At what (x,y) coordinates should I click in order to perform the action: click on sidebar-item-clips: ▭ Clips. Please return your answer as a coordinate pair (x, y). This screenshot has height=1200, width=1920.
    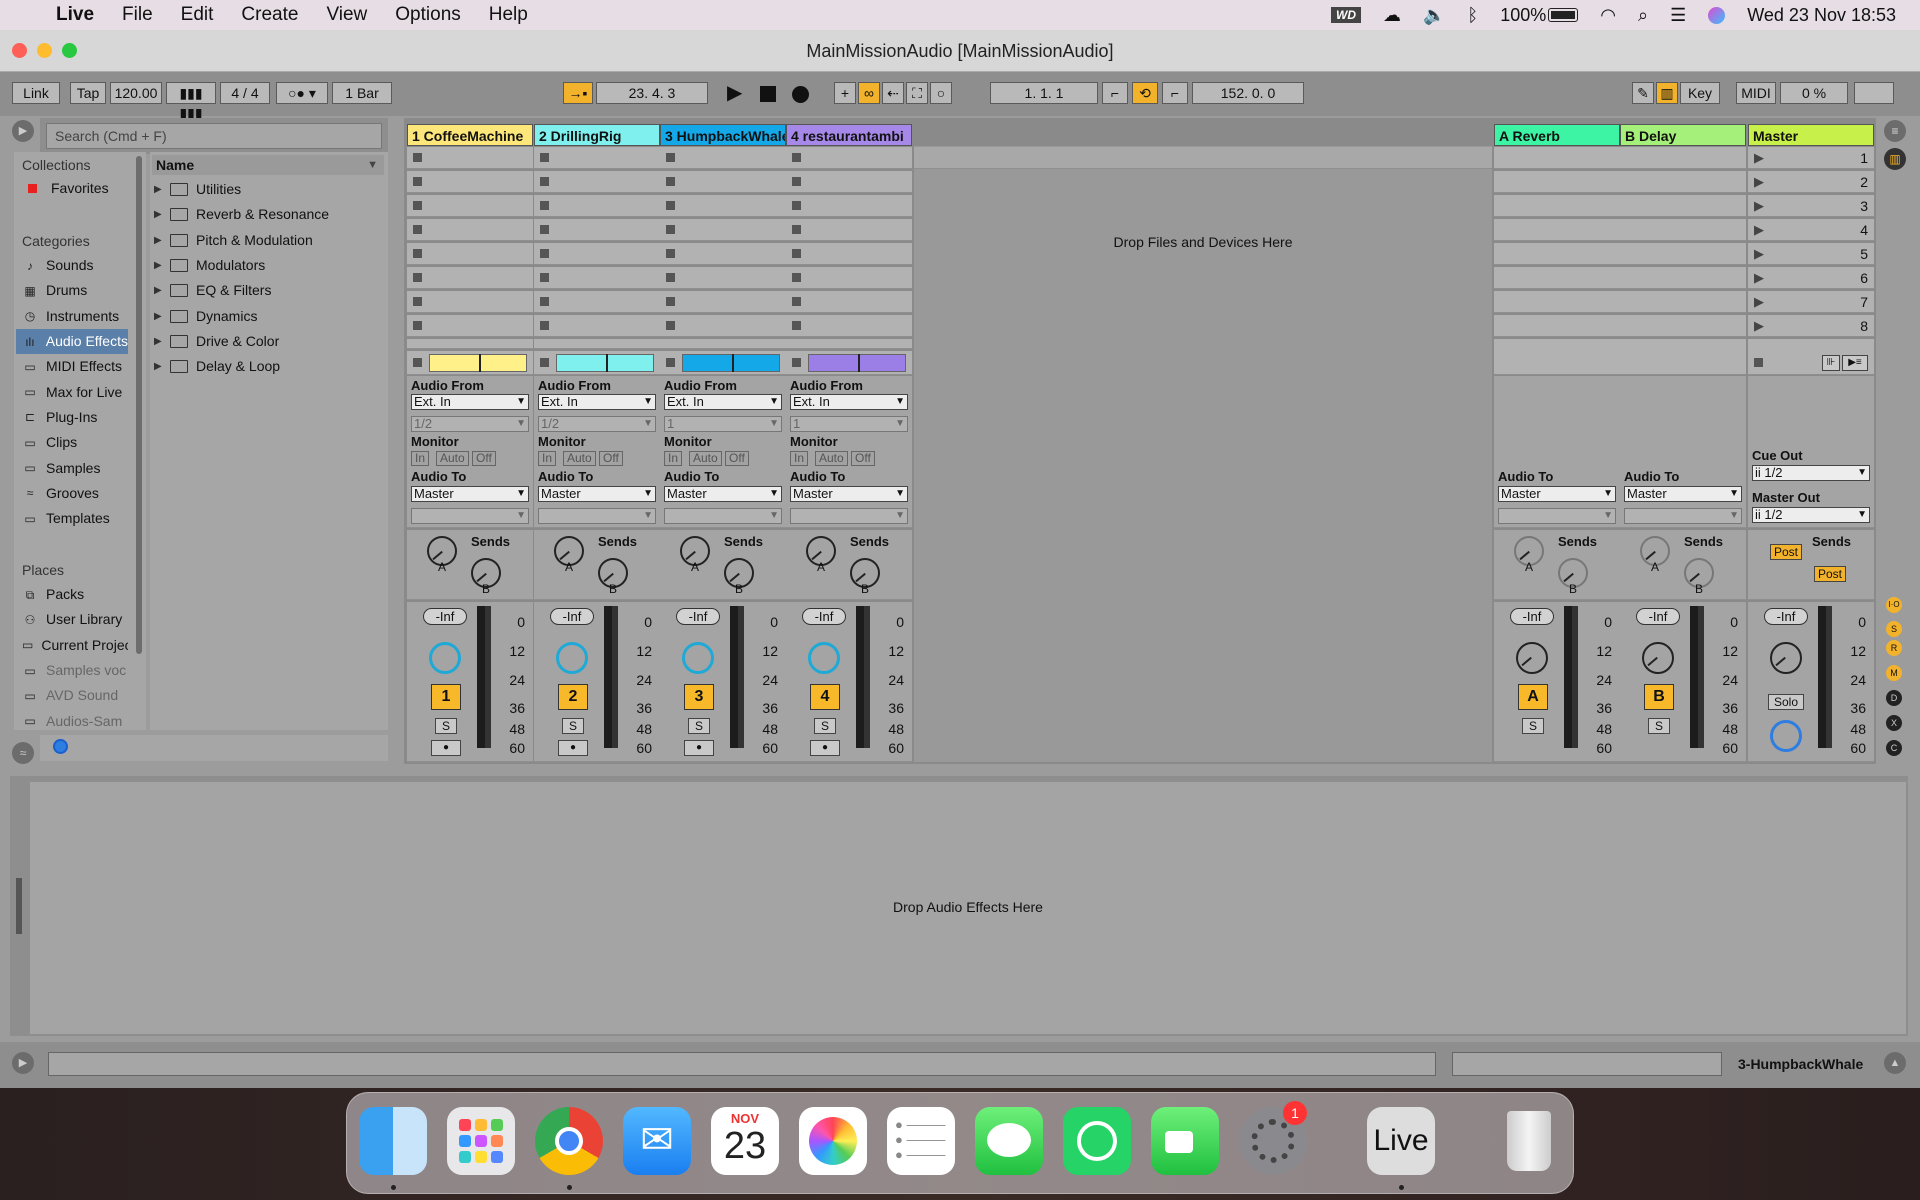
    Looking at the image, I should click on (72, 442).